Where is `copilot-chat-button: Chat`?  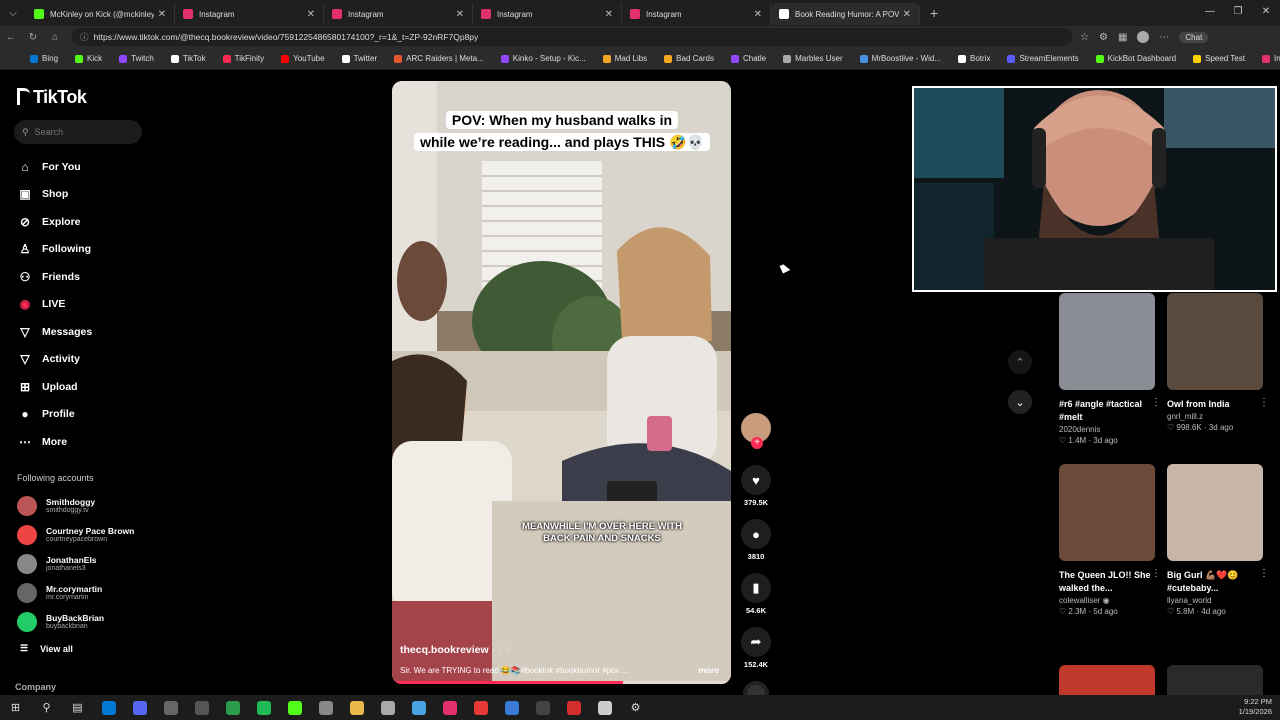
copilot-chat-button: Chat is located at coordinates (1194, 37).